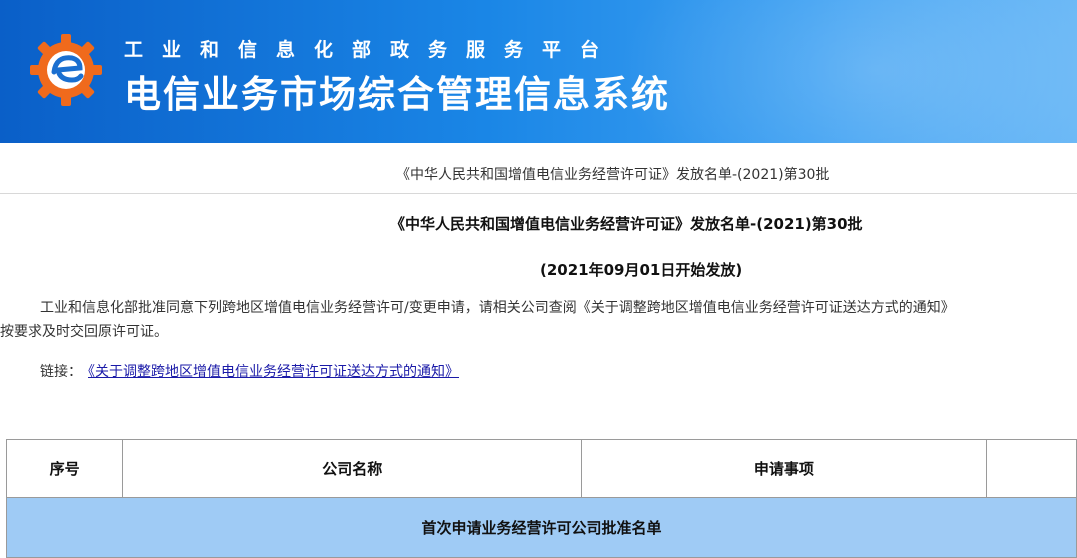 This screenshot has width=1077, height=558. Describe the element at coordinates (626, 224) in the screenshot. I see `page-title: 《中华人民共和国增值电信业务经营许可证》发放名单-(2021)第30批` at that location.